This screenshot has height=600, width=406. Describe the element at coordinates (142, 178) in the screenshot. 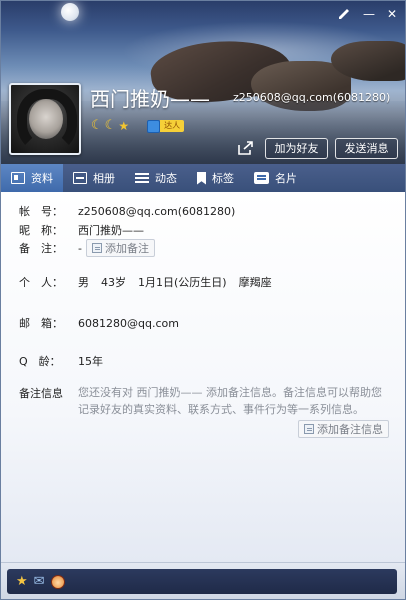

I see `feed-list-icon` at that location.